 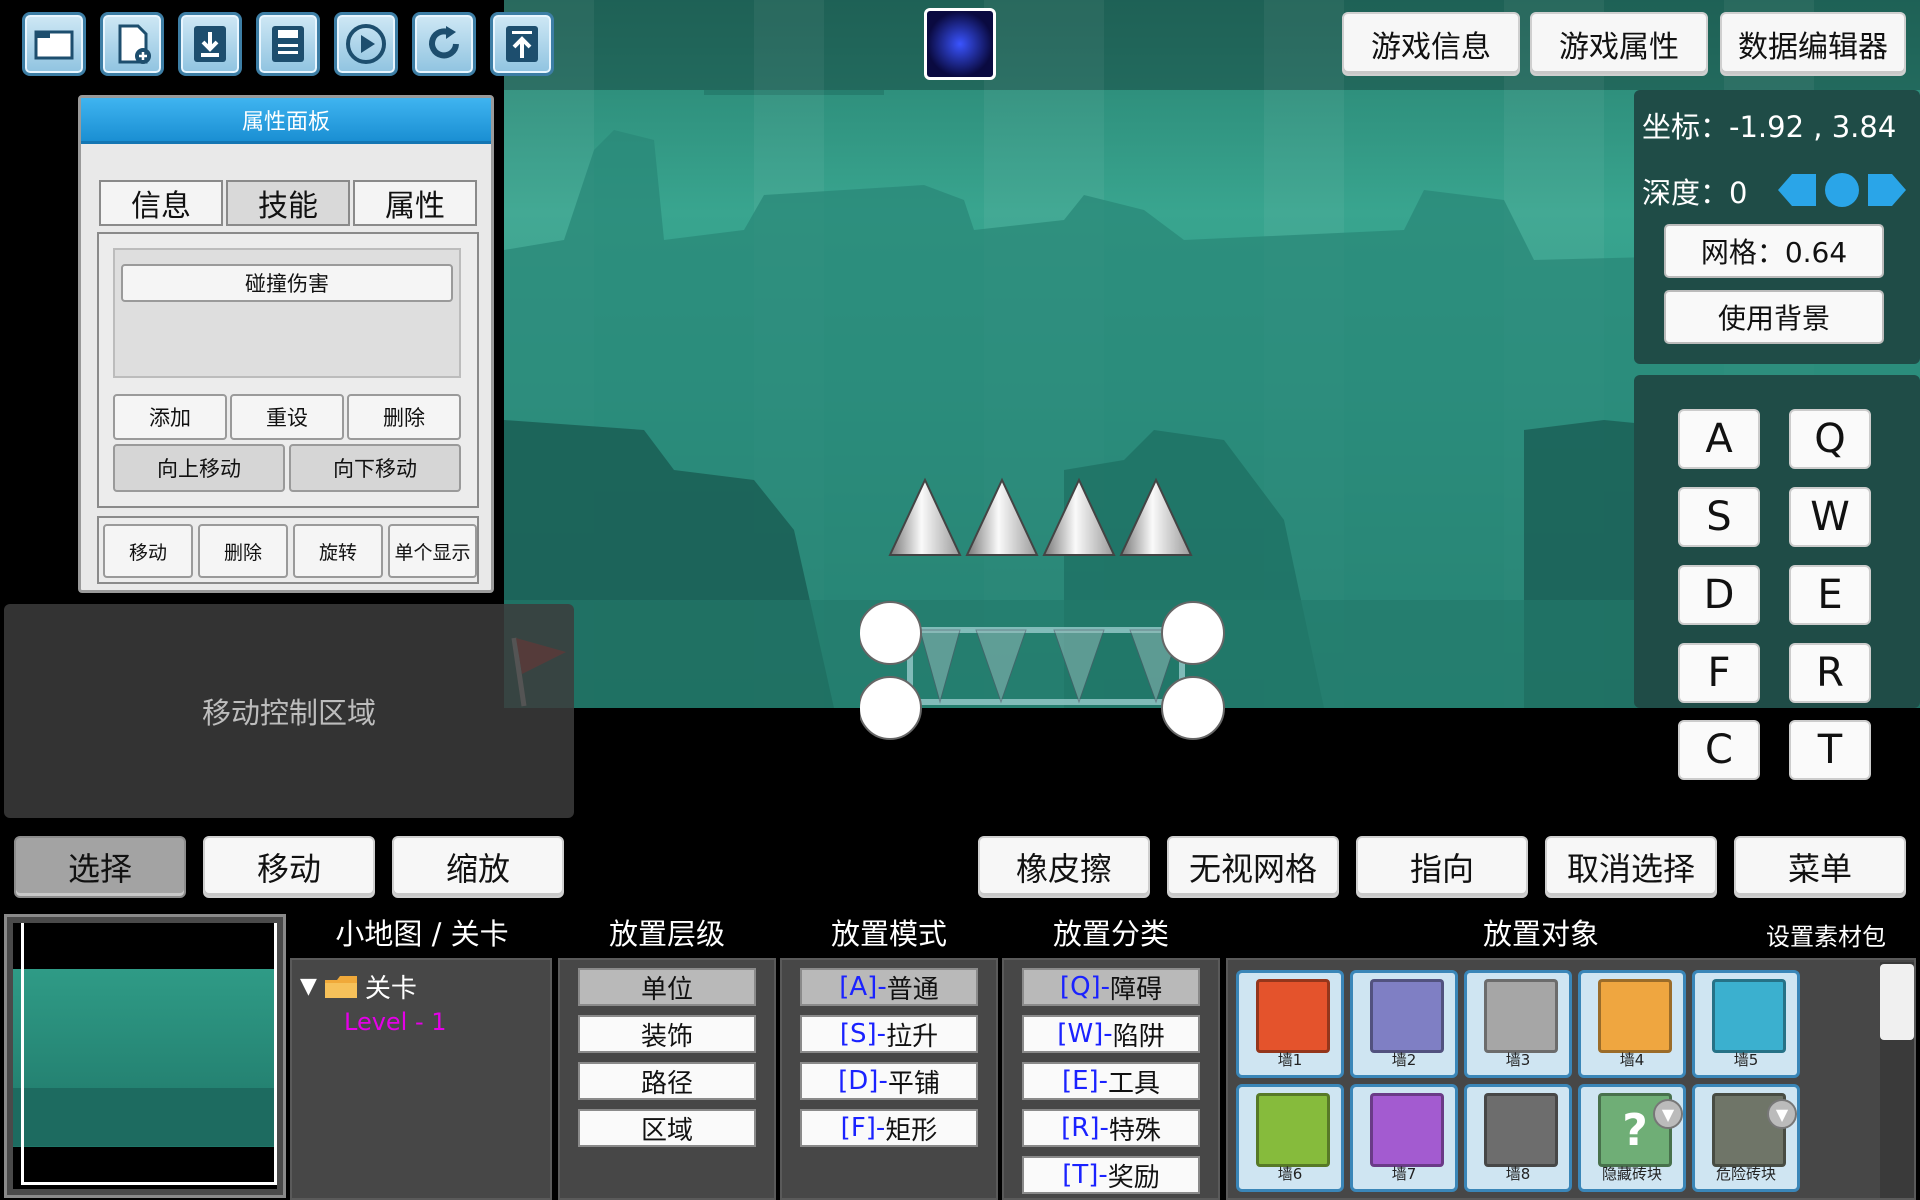 I want to click on menu-button: 菜单, so click(x=1820, y=867).